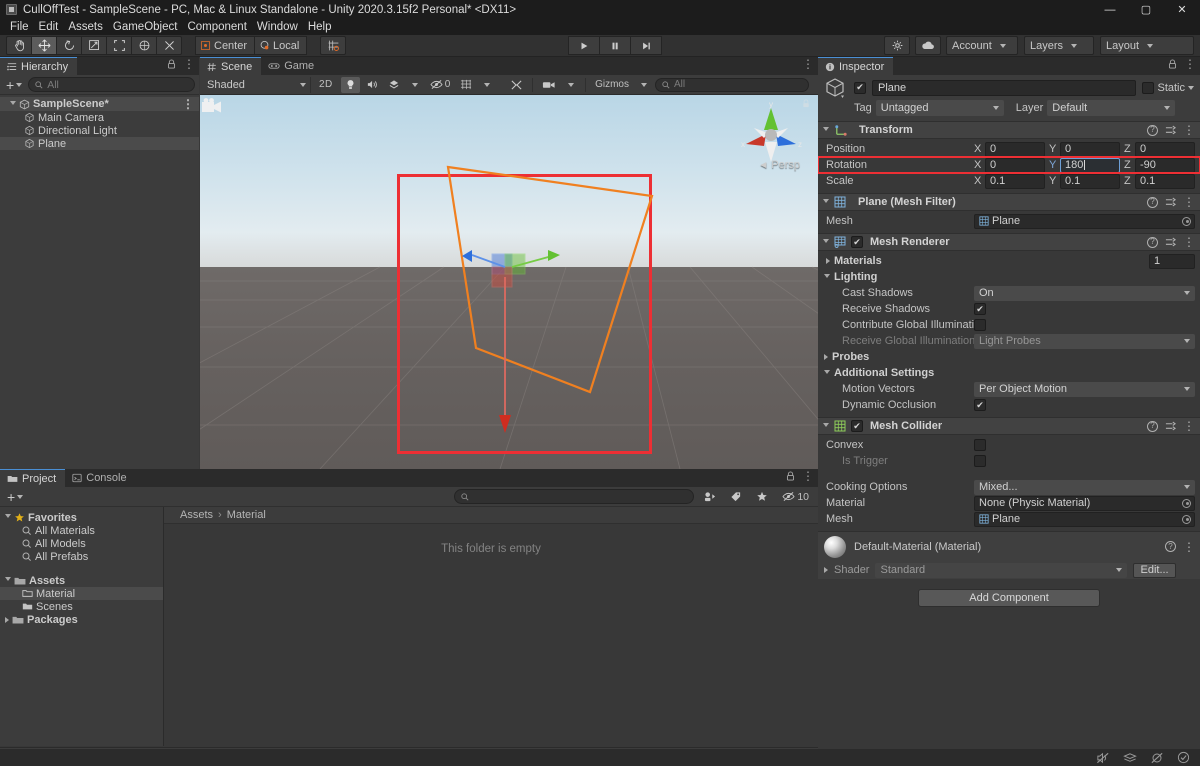 The image size is (1200, 766). Describe the element at coordinates (1189, 426) in the screenshot. I see `mesh-collider-menu-icon: ⋮` at that location.